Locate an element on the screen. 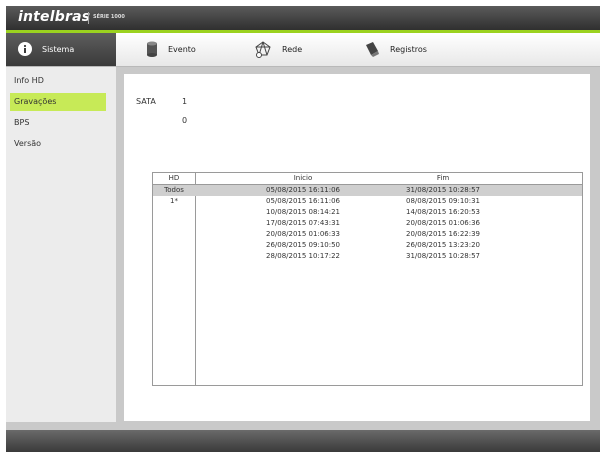  brand-logo: intelbras is located at coordinates (54, 17).